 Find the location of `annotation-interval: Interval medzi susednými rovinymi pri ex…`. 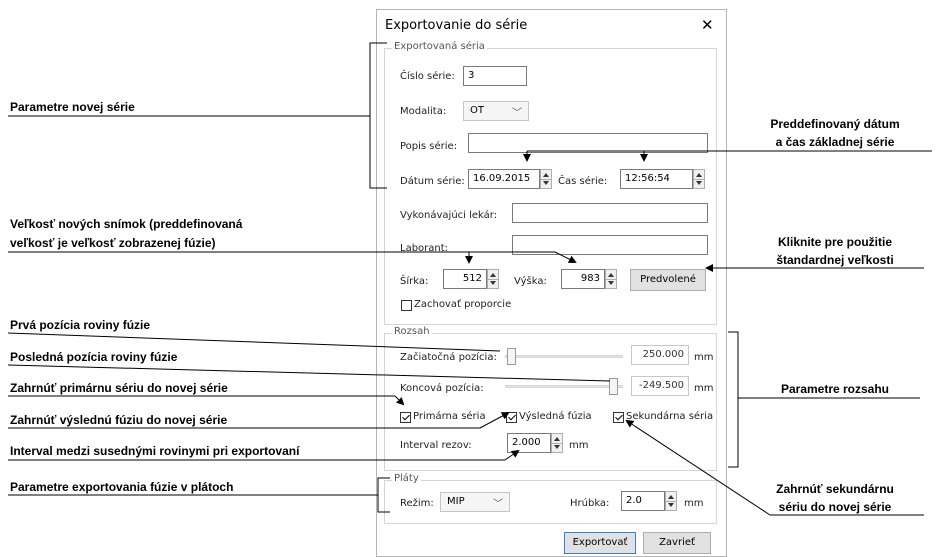

annotation-interval: Interval medzi susednými rovinymi pri ex… is located at coordinates (155, 451).